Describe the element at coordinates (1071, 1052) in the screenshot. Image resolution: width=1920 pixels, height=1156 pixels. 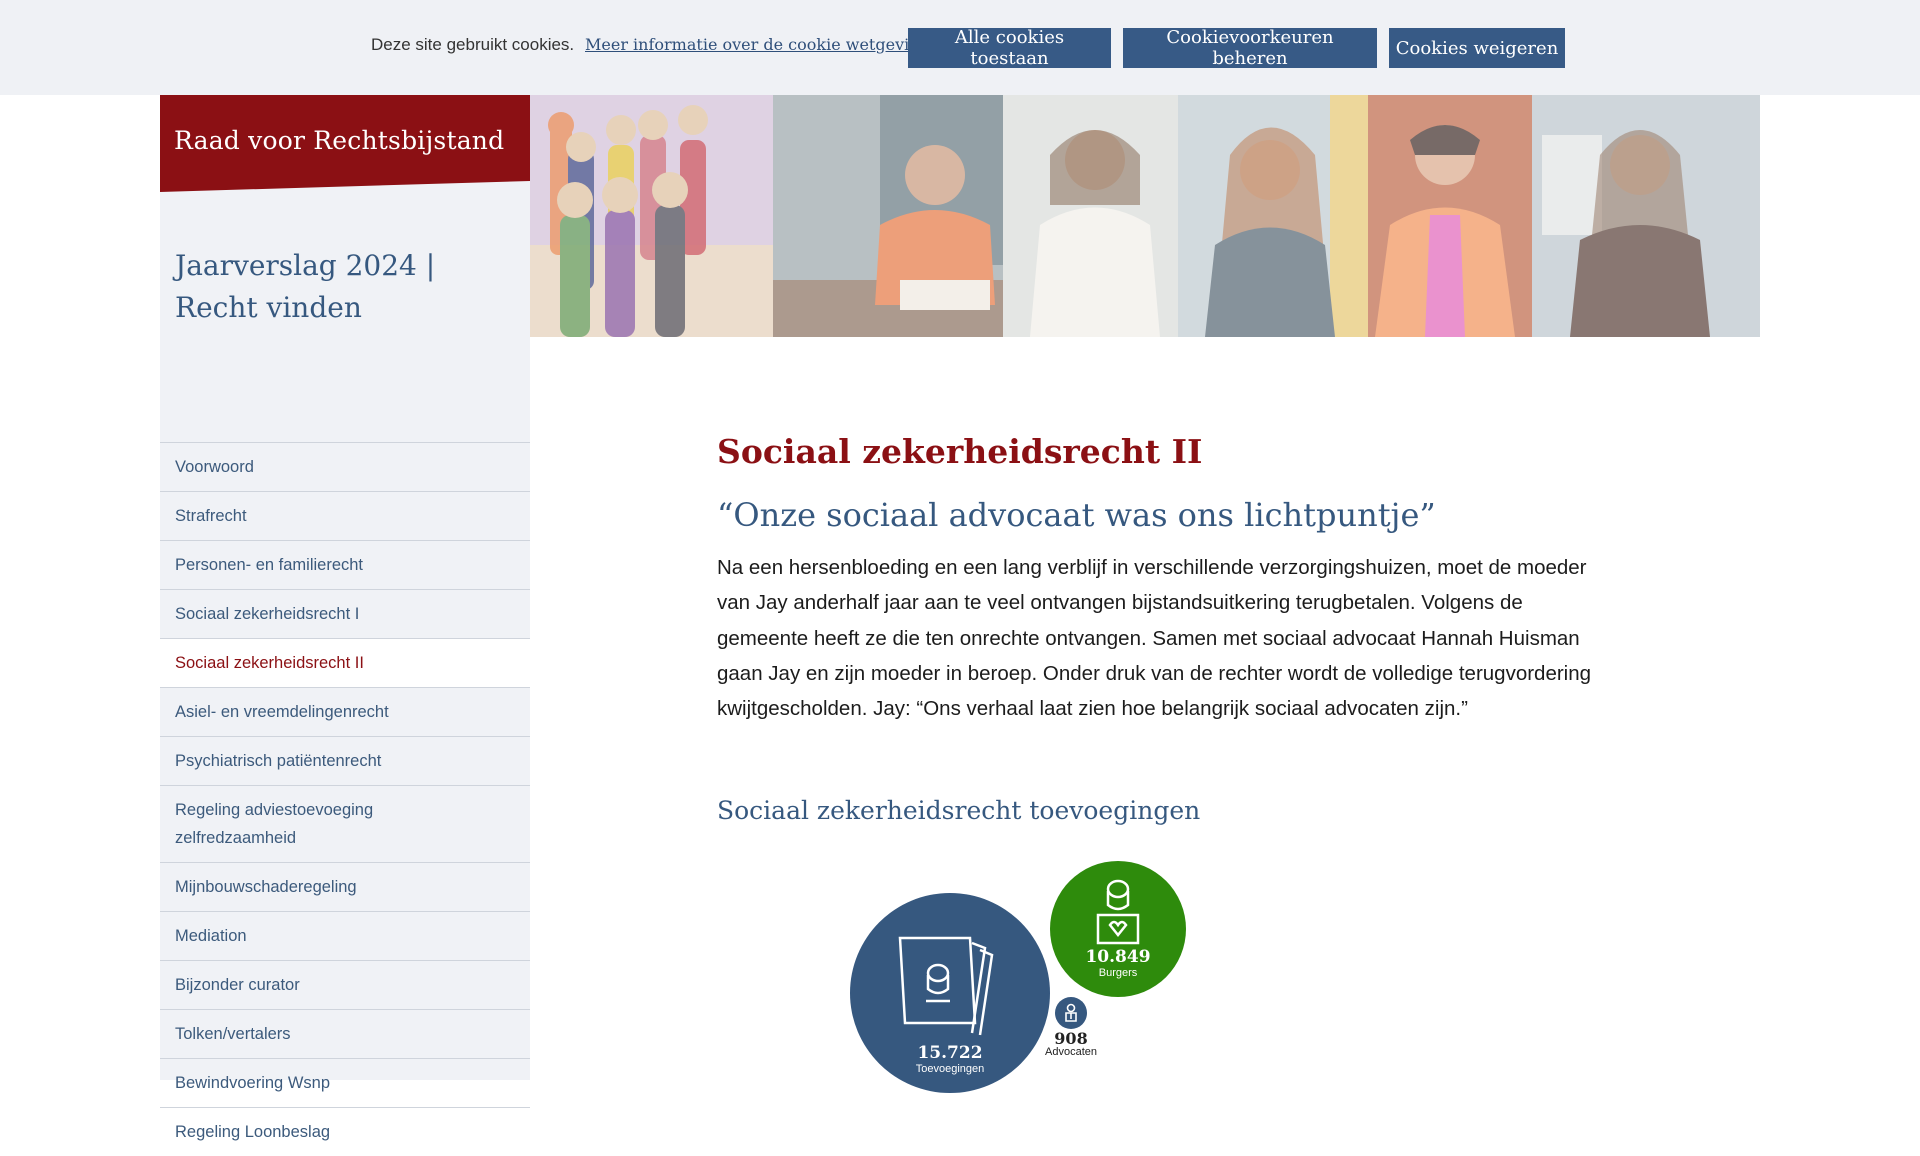
I see `advocaten-label: Advocaten` at that location.